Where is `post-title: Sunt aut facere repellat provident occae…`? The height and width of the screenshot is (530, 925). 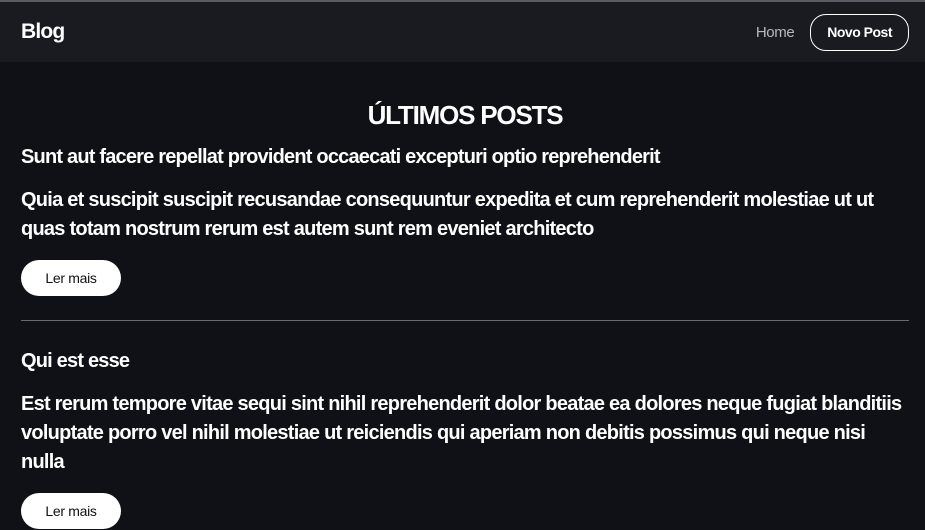 post-title: Sunt aut facere repellat provident occae… is located at coordinates (341, 157).